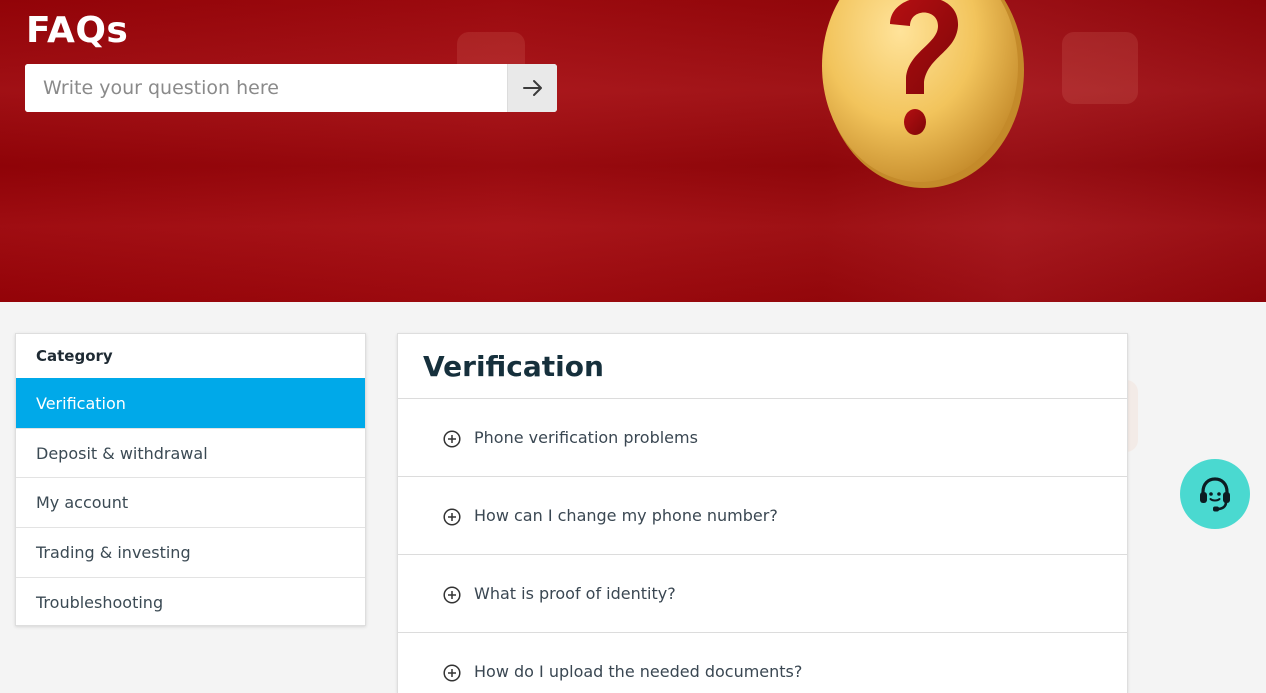 This screenshot has width=1266, height=693. Describe the element at coordinates (626, 515) in the screenshot. I see `faq-question: How can I change my phone number?` at that location.